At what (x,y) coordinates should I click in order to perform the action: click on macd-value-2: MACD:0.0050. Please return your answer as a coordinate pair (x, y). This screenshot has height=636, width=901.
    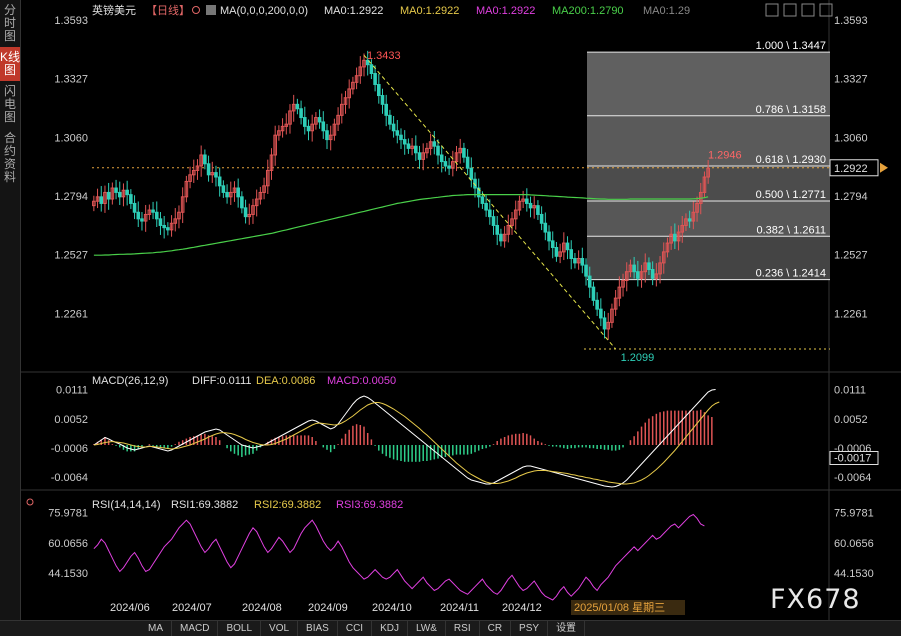
    Looking at the image, I should click on (361, 381).